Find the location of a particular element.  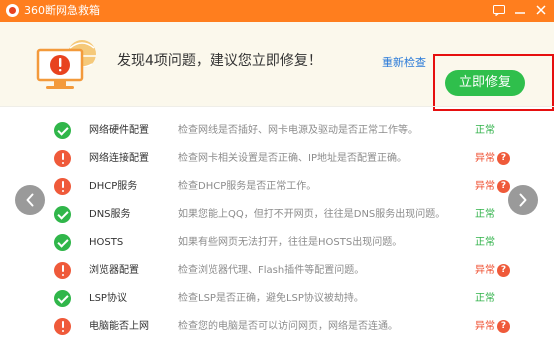

check-name: 电脑能否上网 is located at coordinates (119, 326).